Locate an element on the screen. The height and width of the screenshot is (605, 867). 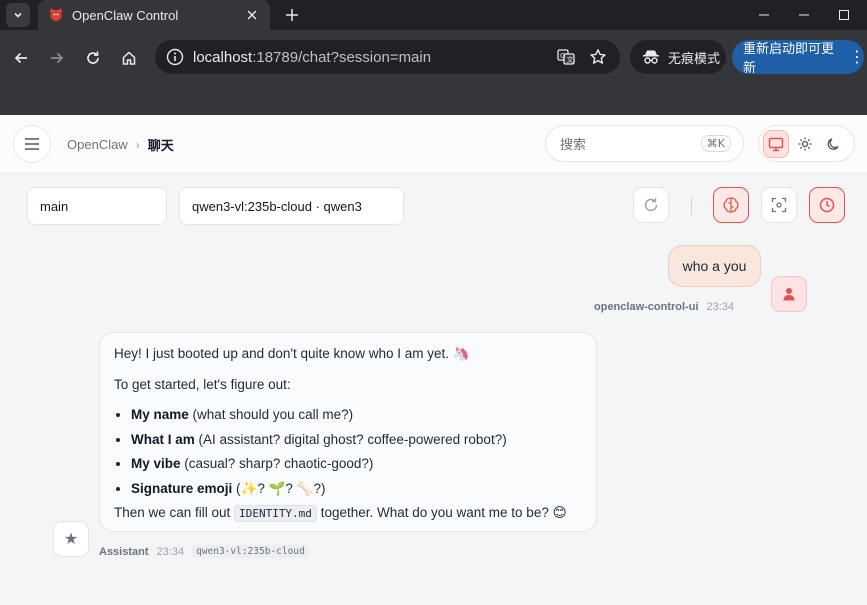
history-button is located at coordinates (827, 205).